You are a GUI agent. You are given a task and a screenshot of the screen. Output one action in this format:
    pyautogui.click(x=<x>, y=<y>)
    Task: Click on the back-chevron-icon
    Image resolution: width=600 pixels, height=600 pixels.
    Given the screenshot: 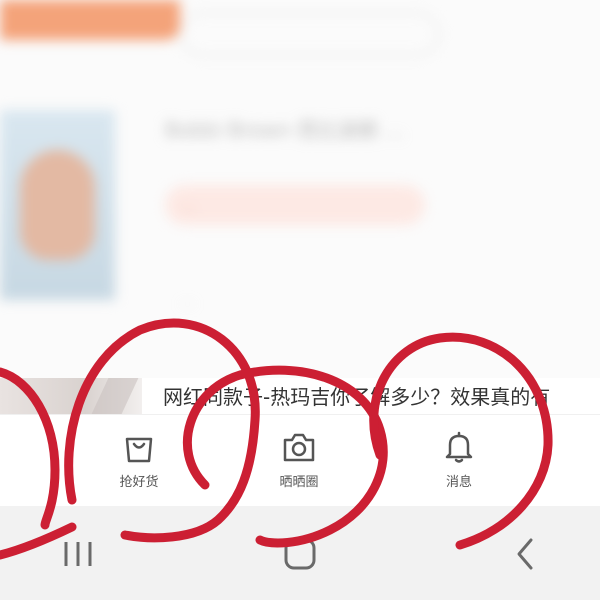 What is the action you would take?
    pyautogui.click(x=525, y=554)
    